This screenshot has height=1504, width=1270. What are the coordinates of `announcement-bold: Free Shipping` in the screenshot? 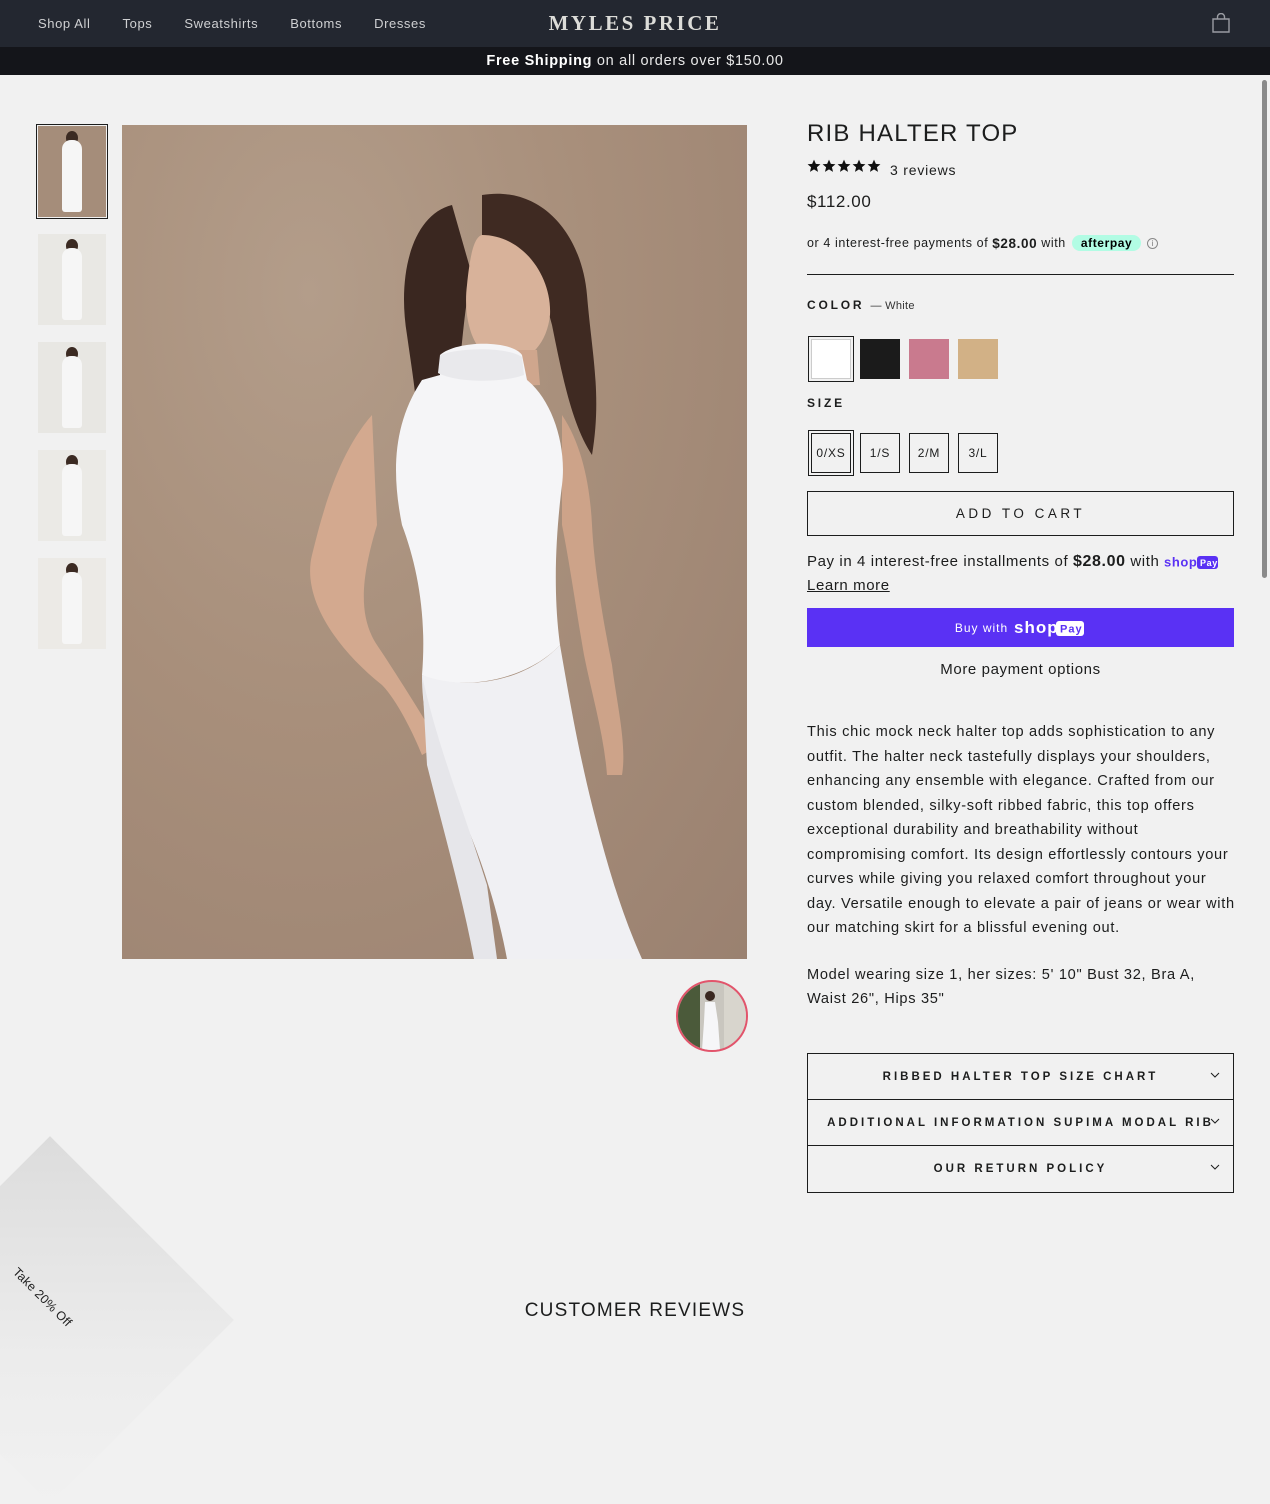 It's located at (539, 61).